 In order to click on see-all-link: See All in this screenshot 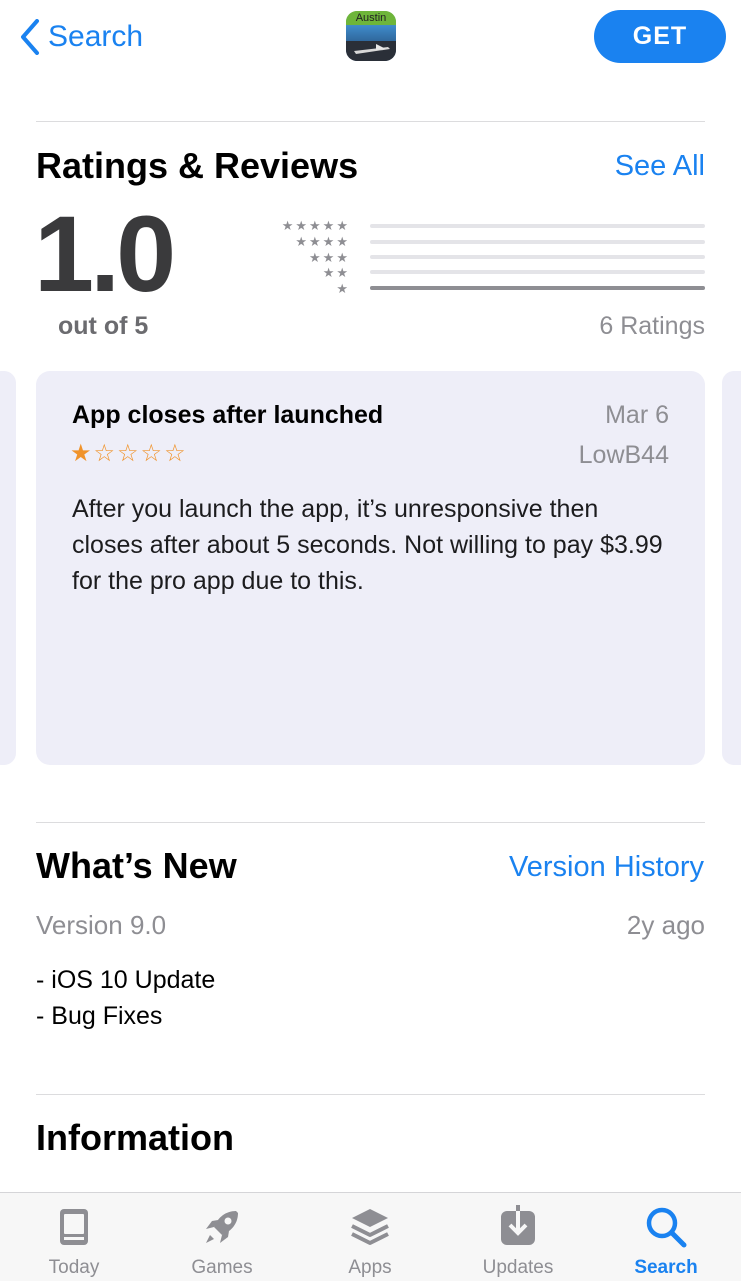, I will do `click(660, 166)`.